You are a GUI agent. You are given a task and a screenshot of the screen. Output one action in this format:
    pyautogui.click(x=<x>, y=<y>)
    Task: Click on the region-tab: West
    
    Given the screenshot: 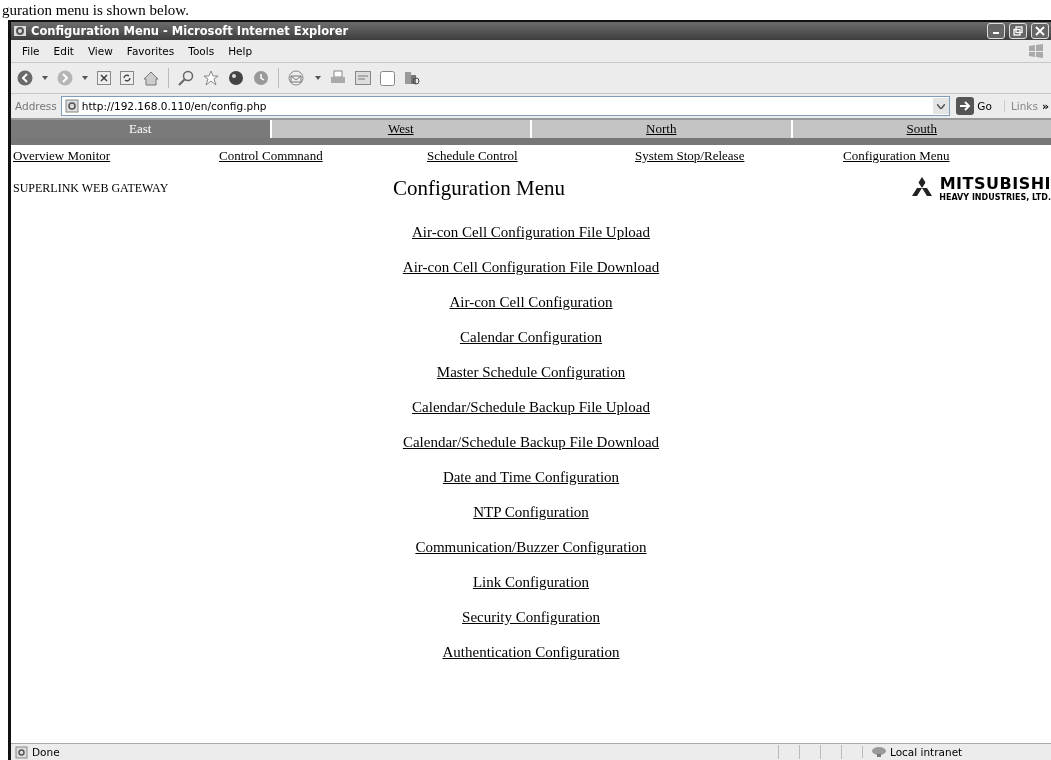 What is the action you would take?
    pyautogui.click(x=400, y=129)
    